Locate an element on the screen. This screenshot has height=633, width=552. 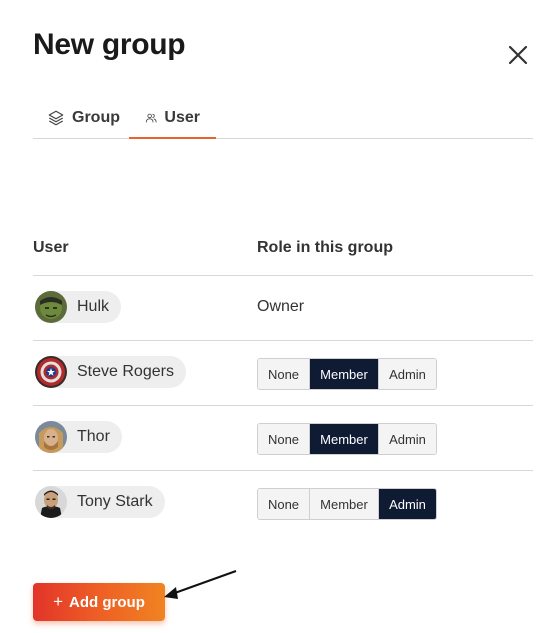
tab-group: Group is located at coordinates (83, 118).